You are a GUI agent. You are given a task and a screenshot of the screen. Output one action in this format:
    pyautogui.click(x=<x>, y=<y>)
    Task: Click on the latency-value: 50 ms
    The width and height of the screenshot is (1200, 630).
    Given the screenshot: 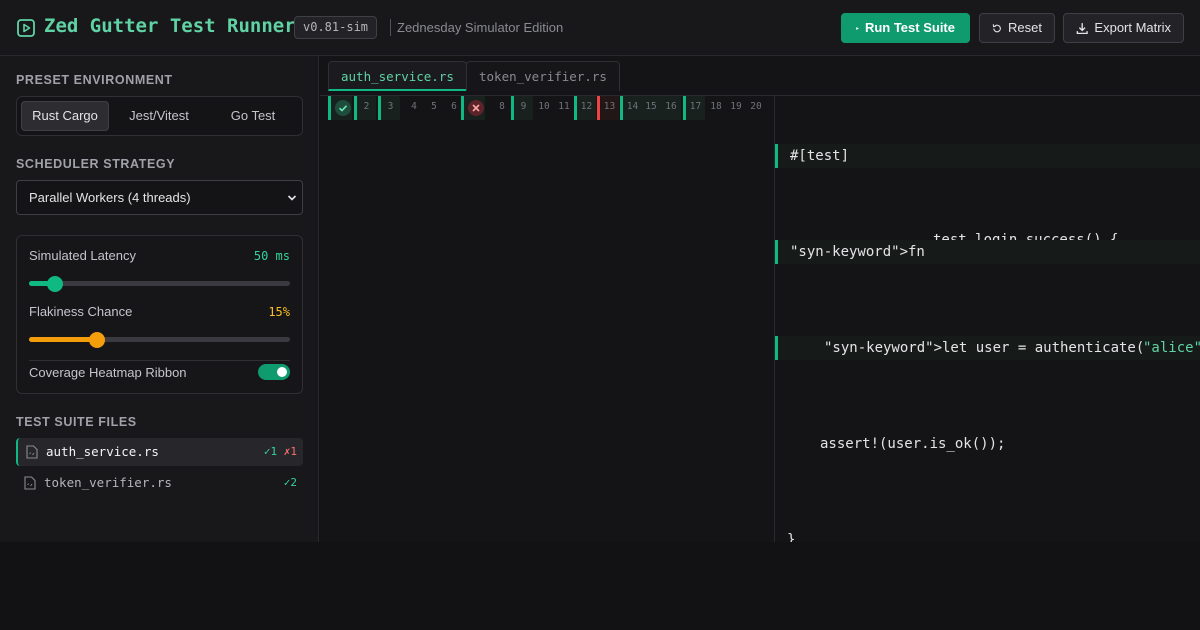 What is the action you would take?
    pyautogui.click(x=271, y=256)
    